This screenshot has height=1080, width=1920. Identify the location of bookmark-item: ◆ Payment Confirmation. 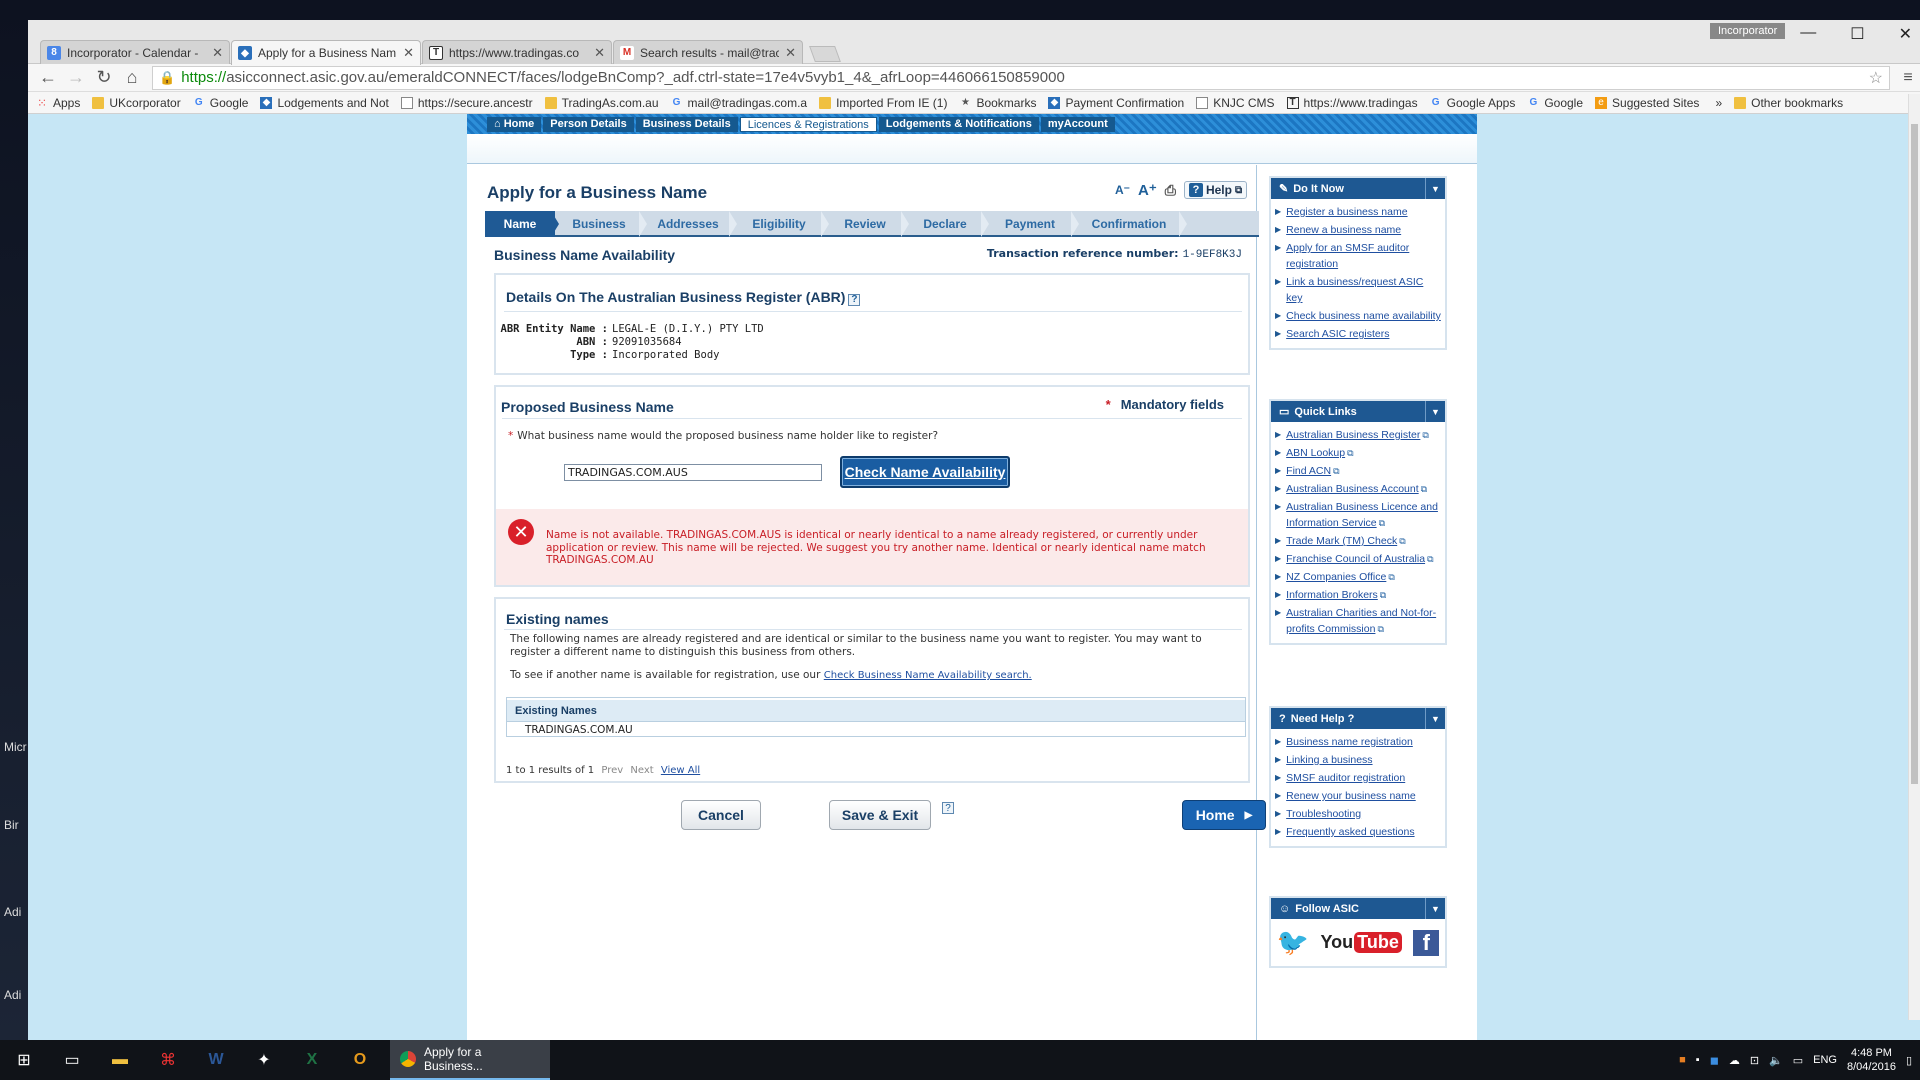
(1116, 103).